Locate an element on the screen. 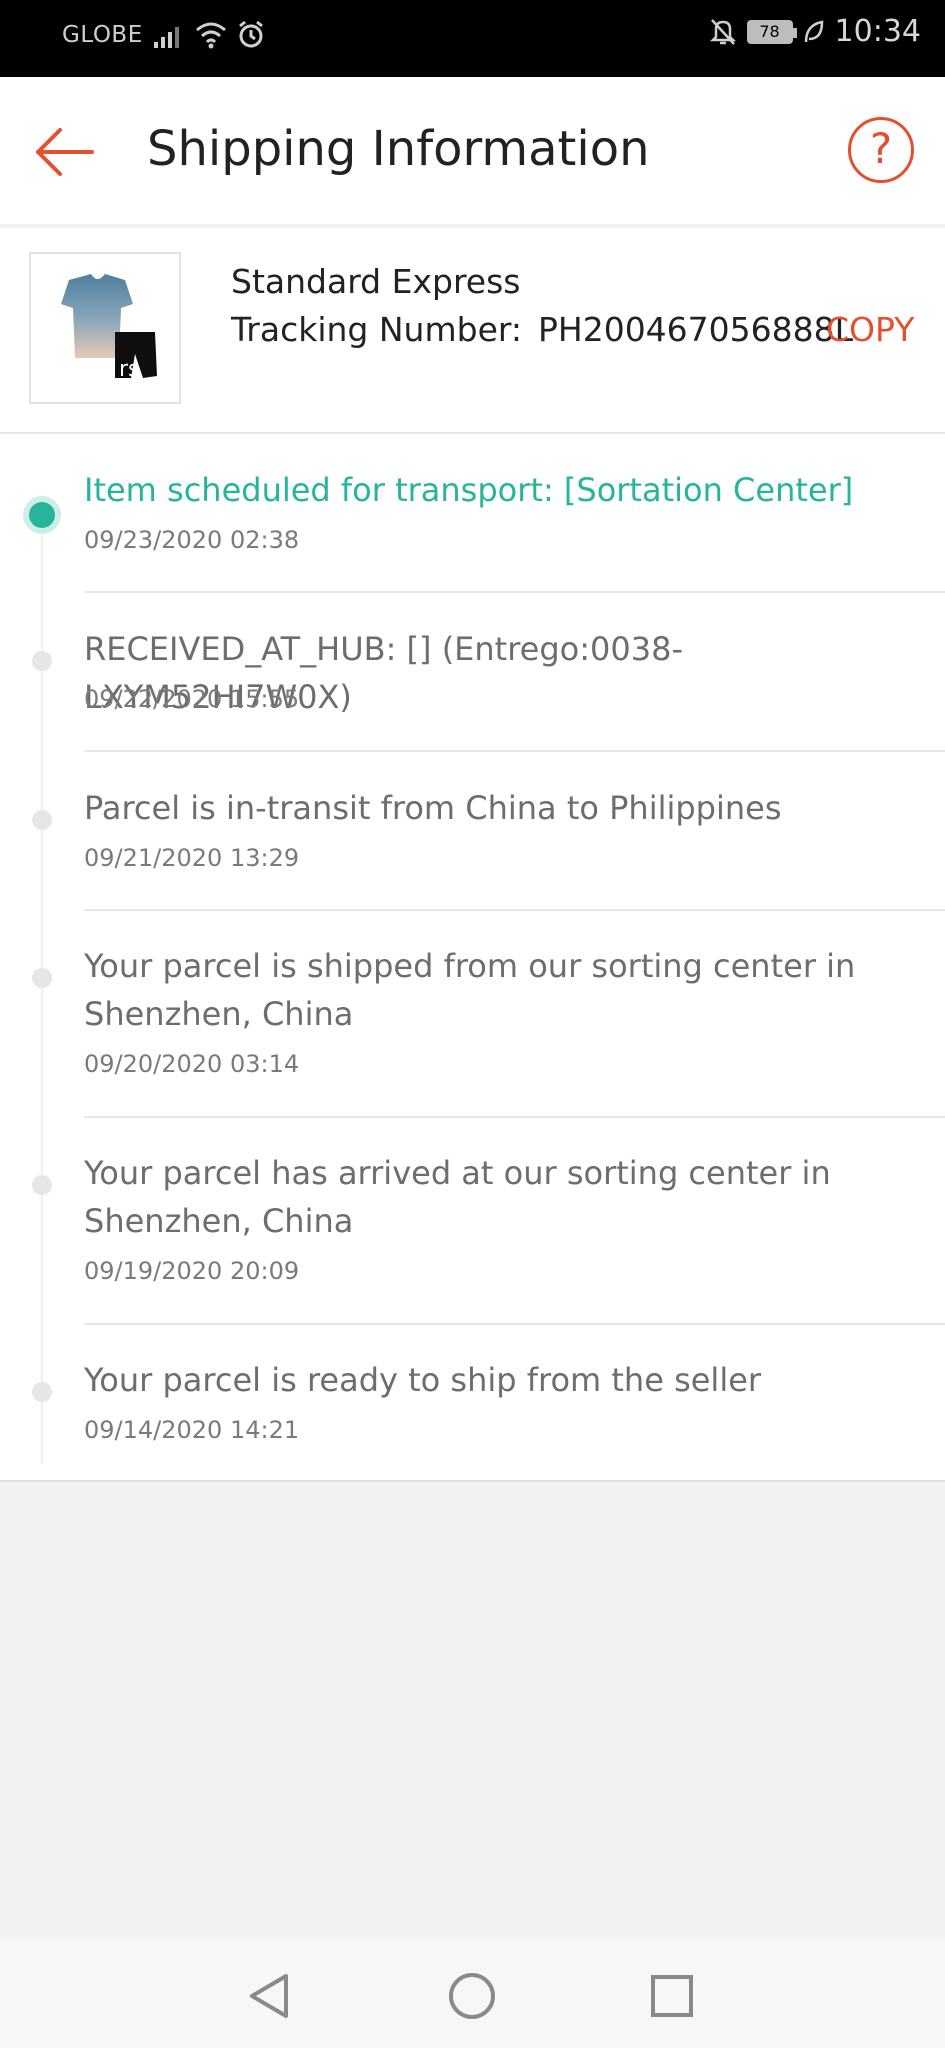 The height and width of the screenshot is (2048, 945). nav-home-button is located at coordinates (472, 1996).